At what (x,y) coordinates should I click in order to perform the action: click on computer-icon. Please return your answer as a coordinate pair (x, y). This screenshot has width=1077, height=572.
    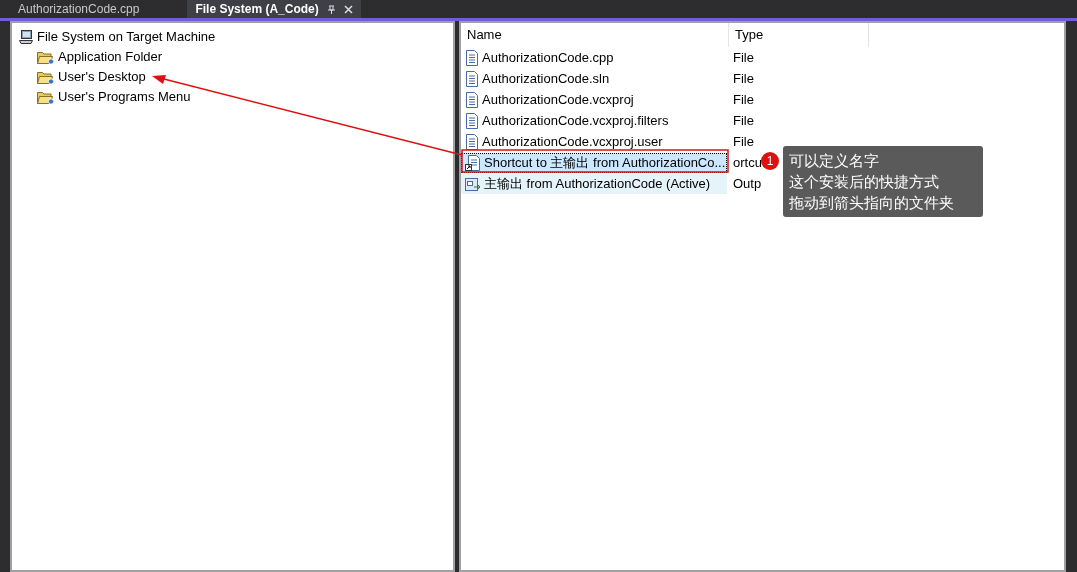
    Looking at the image, I should click on (26, 37).